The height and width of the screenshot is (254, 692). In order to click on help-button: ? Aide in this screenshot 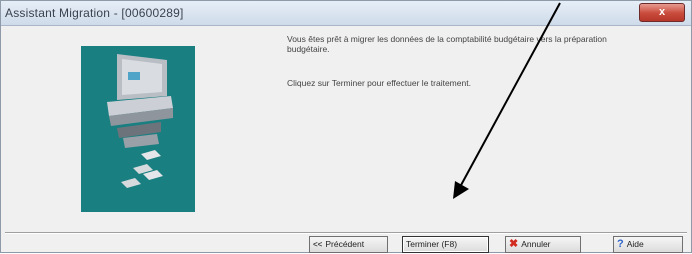, I will do `click(648, 244)`.